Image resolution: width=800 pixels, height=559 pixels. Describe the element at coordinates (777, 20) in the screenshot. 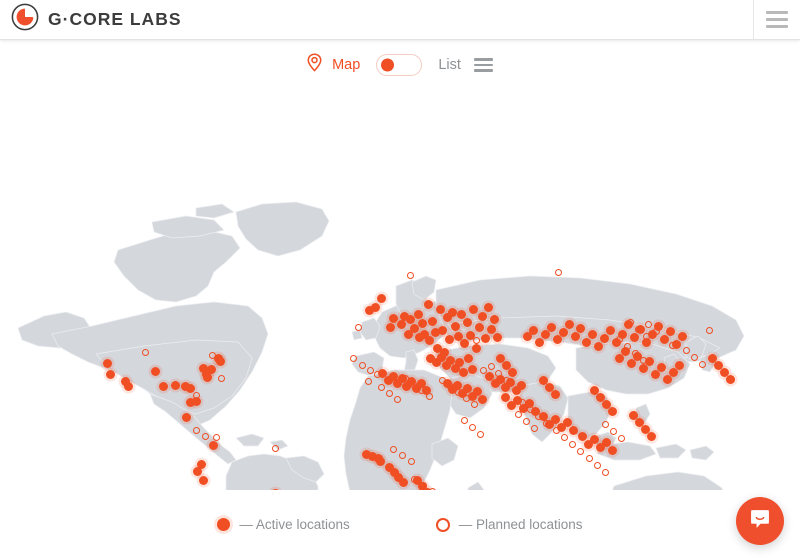

I see `hamburger-menu-icon` at that location.